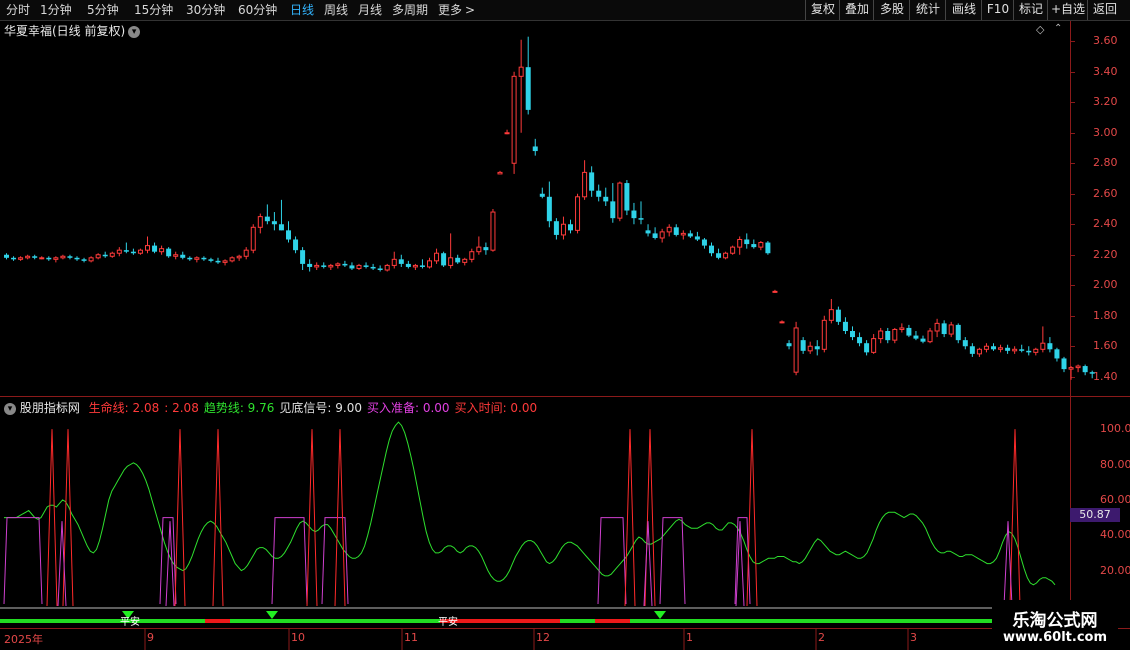 This screenshot has width=1130, height=650. What do you see at coordinates (1055, 637) in the screenshot?
I see `watermark-url: www.60lt.com` at bounding box center [1055, 637].